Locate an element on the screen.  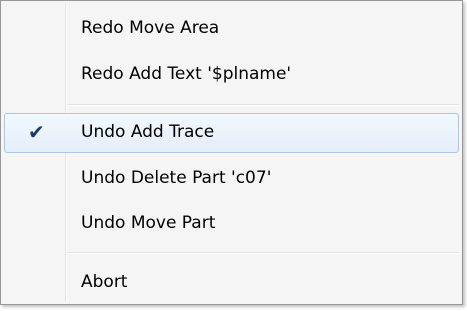
menu-item-abort: Abort is located at coordinates (231, 283).